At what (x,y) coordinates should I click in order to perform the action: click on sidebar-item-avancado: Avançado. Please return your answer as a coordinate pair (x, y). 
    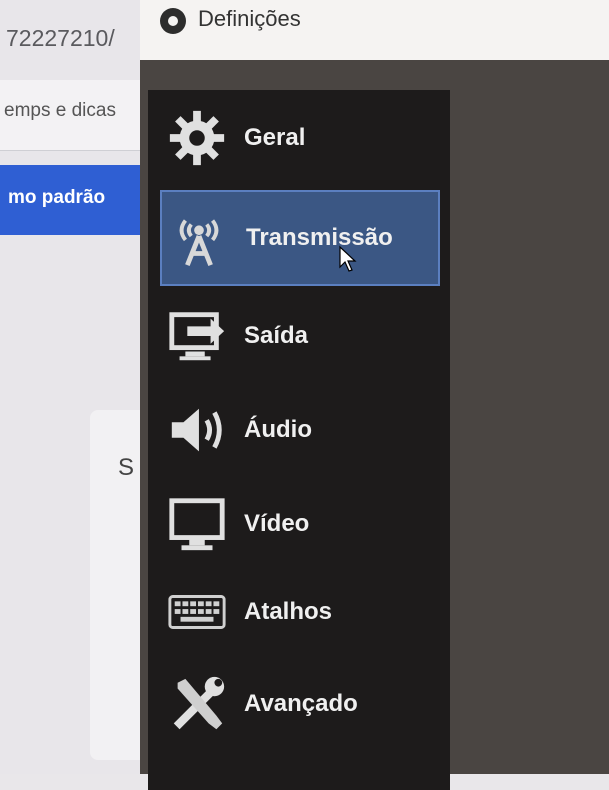
    Looking at the image, I should click on (300, 704).